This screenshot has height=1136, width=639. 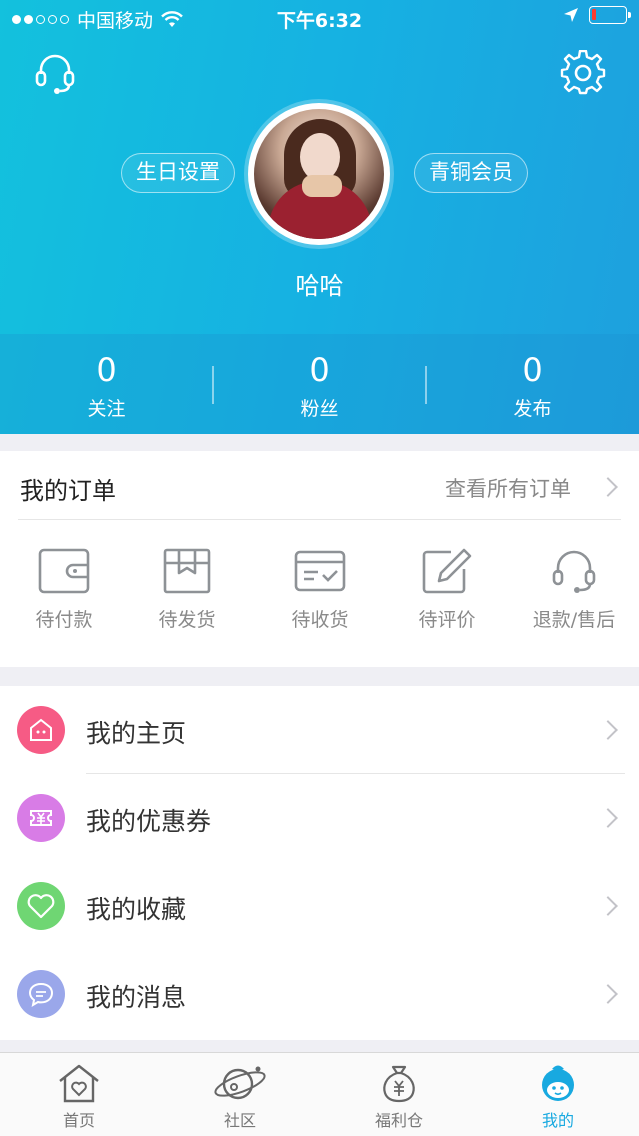 I want to click on tab-label: 首页, so click(x=78, y=1120).